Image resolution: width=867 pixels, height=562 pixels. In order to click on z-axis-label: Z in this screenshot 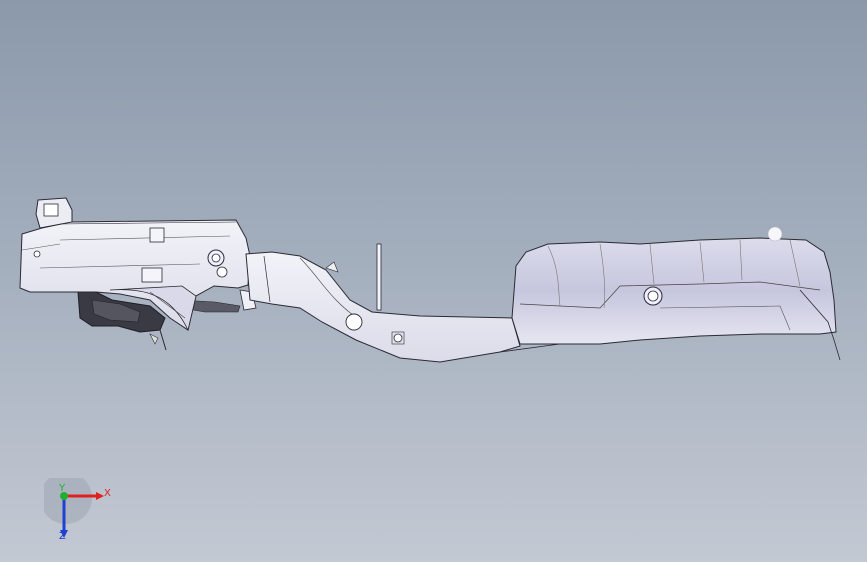, I will do `click(62, 536)`.